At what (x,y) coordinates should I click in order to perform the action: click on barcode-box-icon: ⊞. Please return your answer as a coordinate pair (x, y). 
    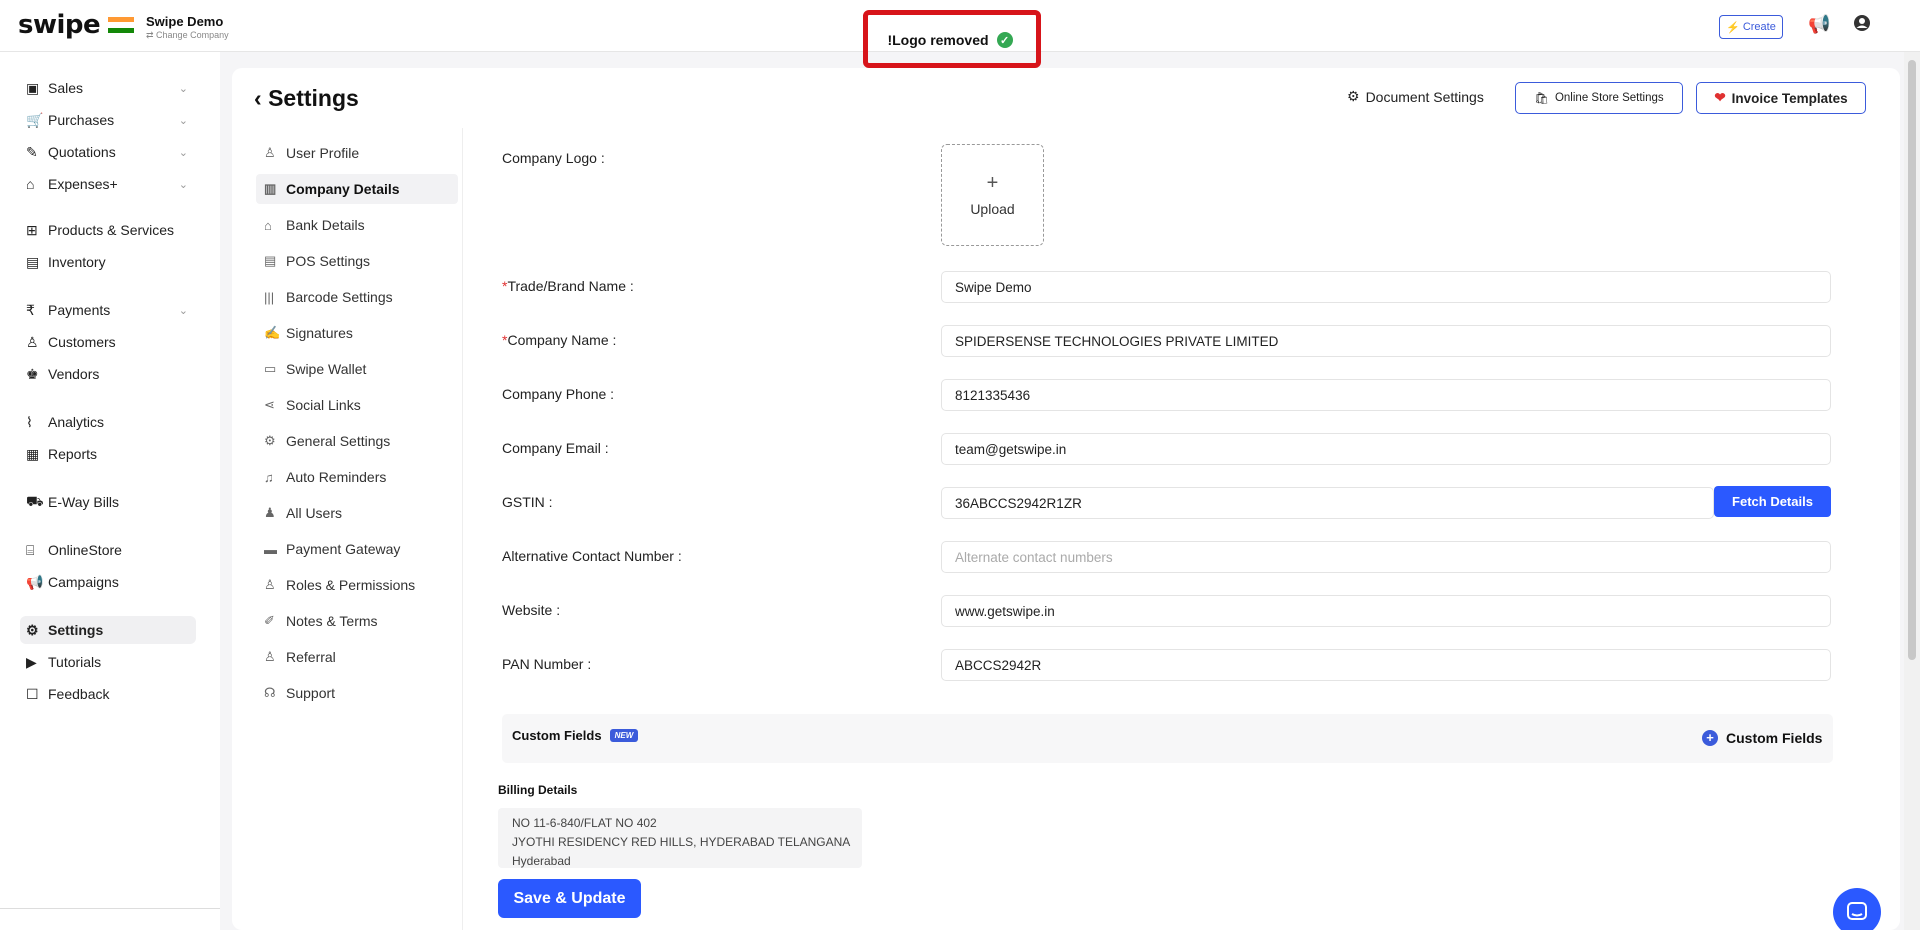
    Looking at the image, I should click on (32, 229).